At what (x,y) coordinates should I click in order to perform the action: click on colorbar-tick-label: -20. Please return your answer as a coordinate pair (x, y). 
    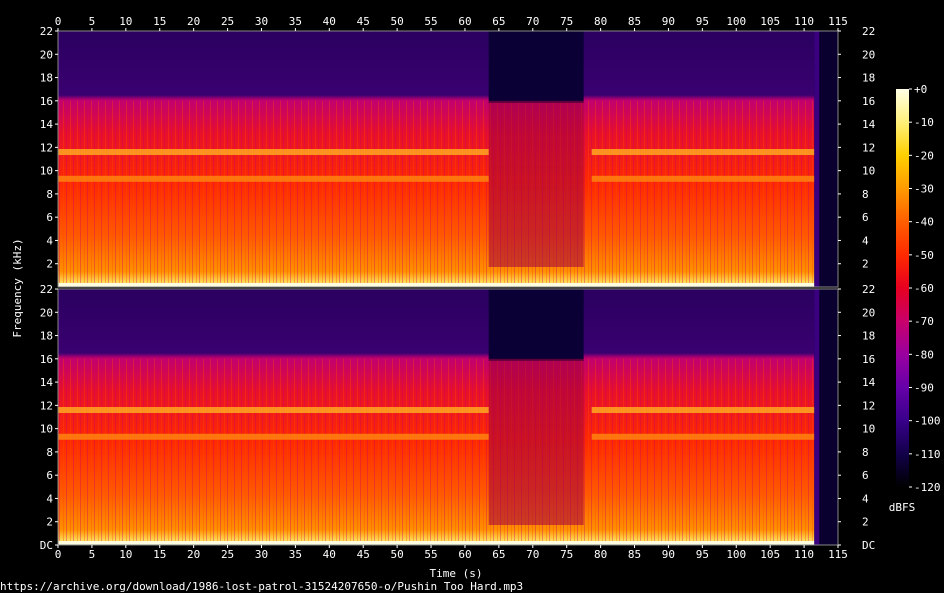
    Looking at the image, I should click on (924, 155).